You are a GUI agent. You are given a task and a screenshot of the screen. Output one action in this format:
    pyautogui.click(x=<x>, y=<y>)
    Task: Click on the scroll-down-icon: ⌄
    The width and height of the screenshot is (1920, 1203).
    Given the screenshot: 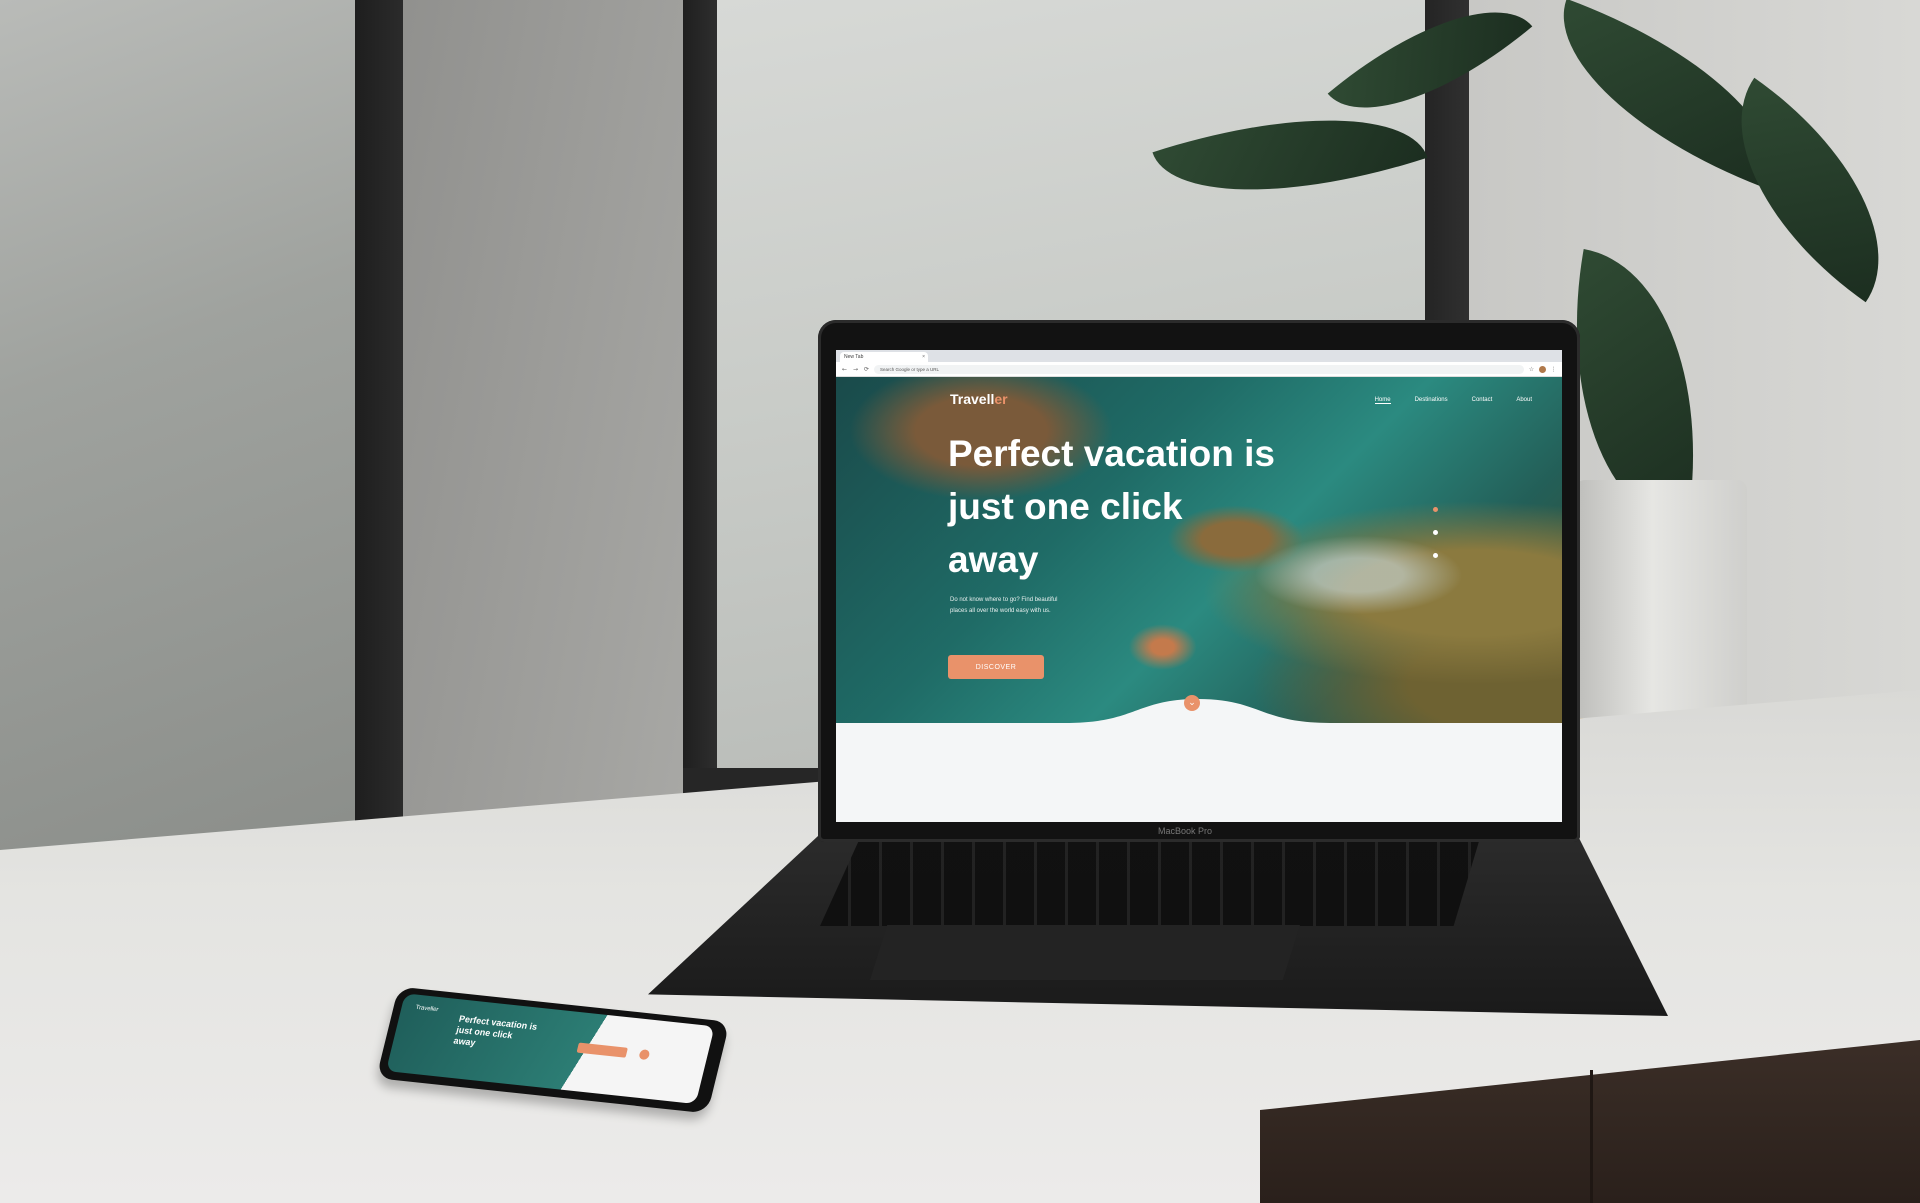 What is the action you would take?
    pyautogui.click(x=1192, y=703)
    